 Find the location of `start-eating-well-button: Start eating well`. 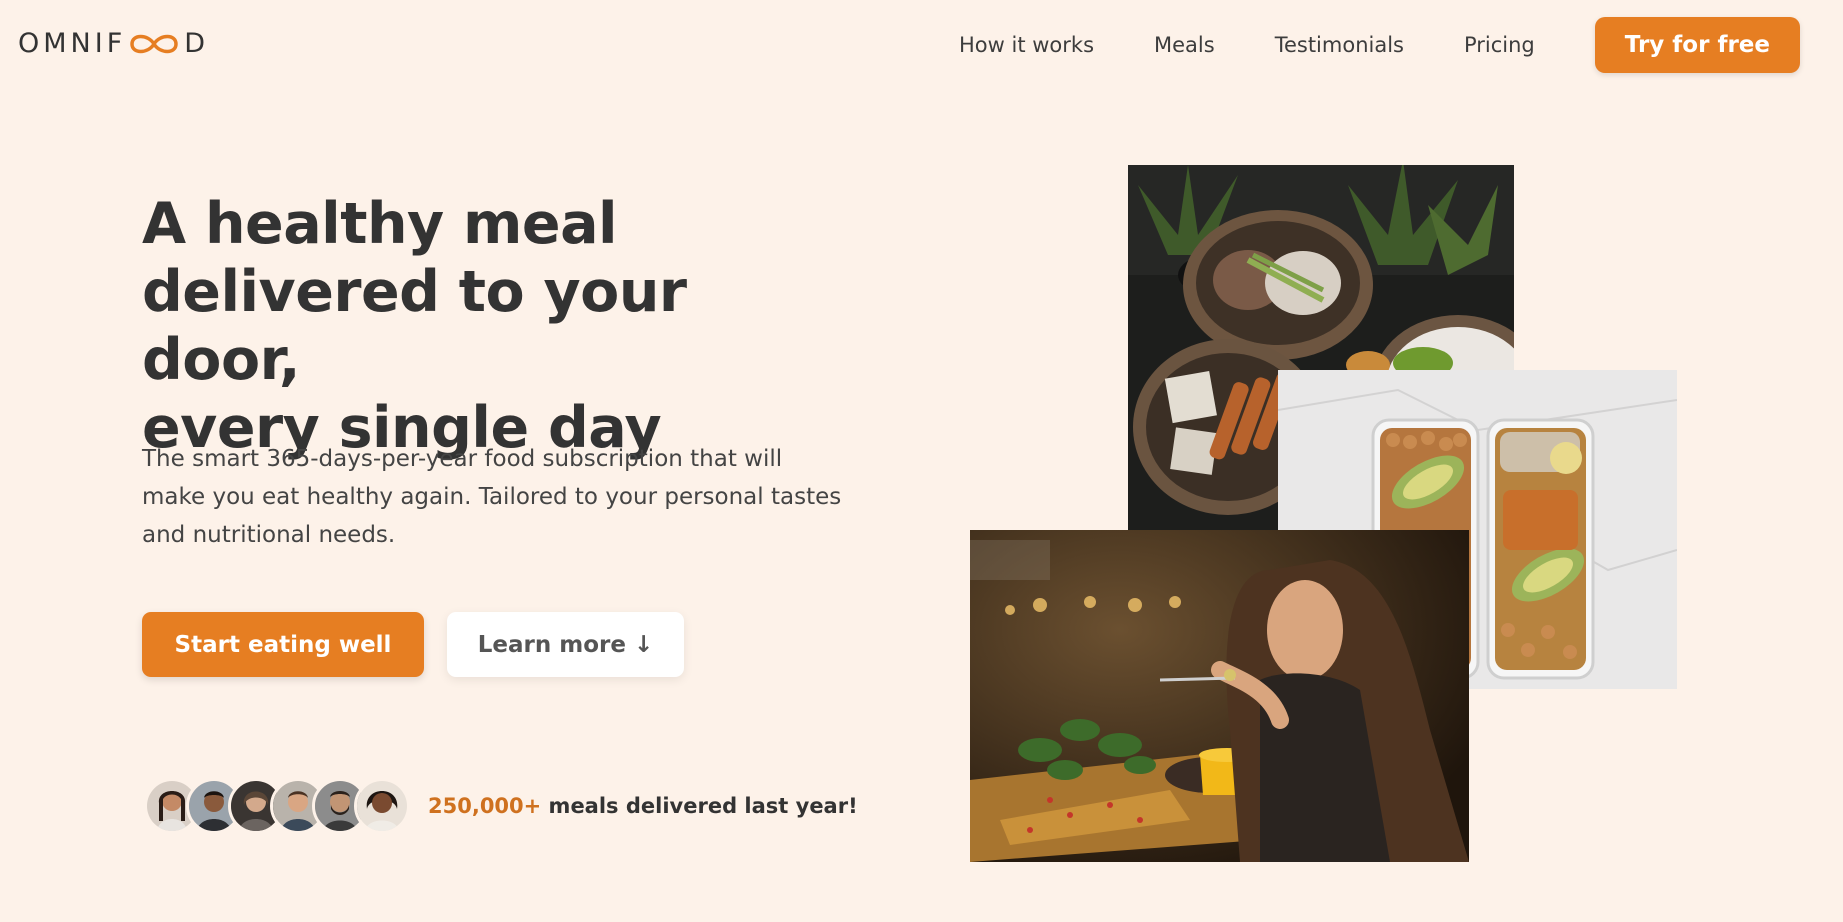

start-eating-well-button: Start eating well is located at coordinates (283, 644).